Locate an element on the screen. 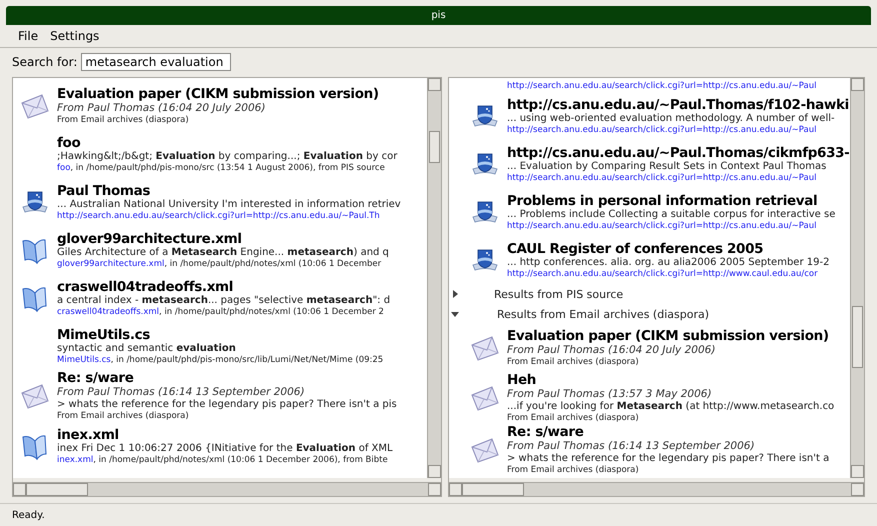 This screenshot has width=877, height=526. snippet-text: ...if you're looking for Metasearch (at http://www.metasearch.co is located at coordinates (670, 407).